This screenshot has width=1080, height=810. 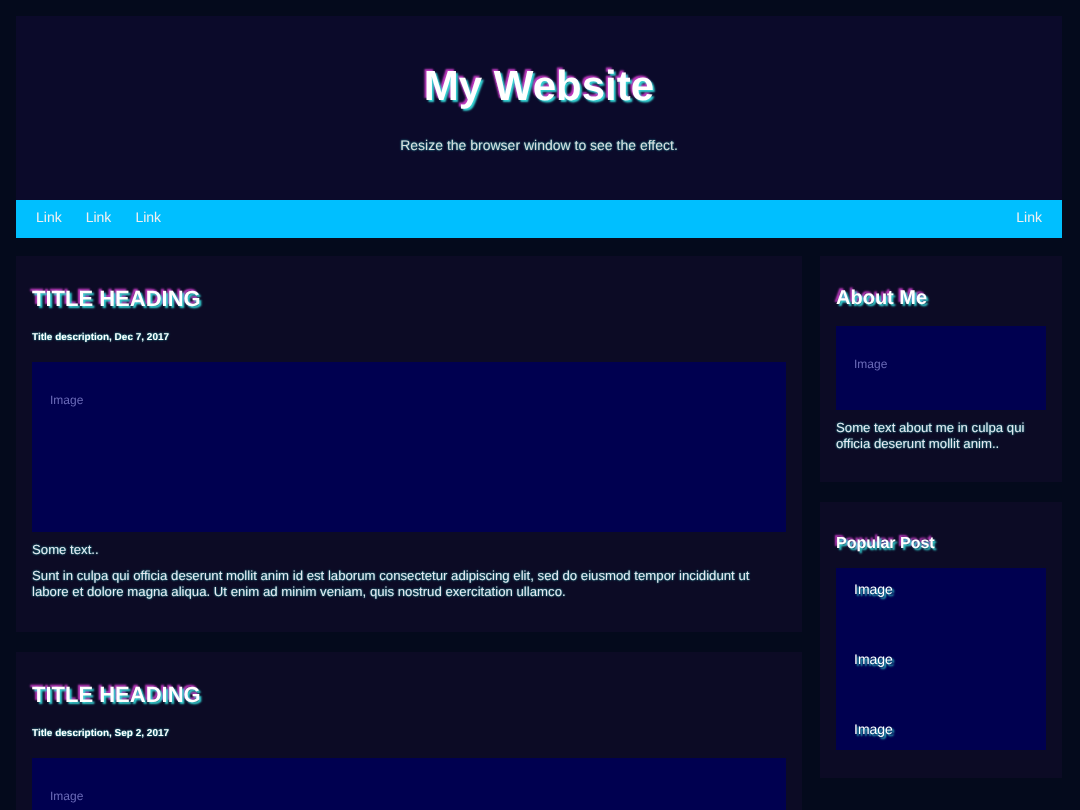 I want to click on about-title: About Me, so click(x=883, y=299).